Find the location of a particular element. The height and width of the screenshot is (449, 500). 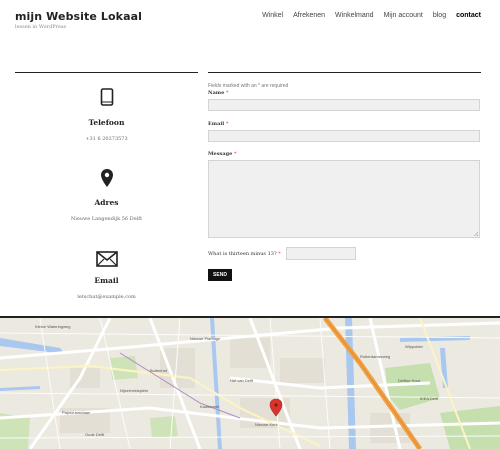

phone-block: Telefoon +31 6 20273573 is located at coordinates (106, 115).